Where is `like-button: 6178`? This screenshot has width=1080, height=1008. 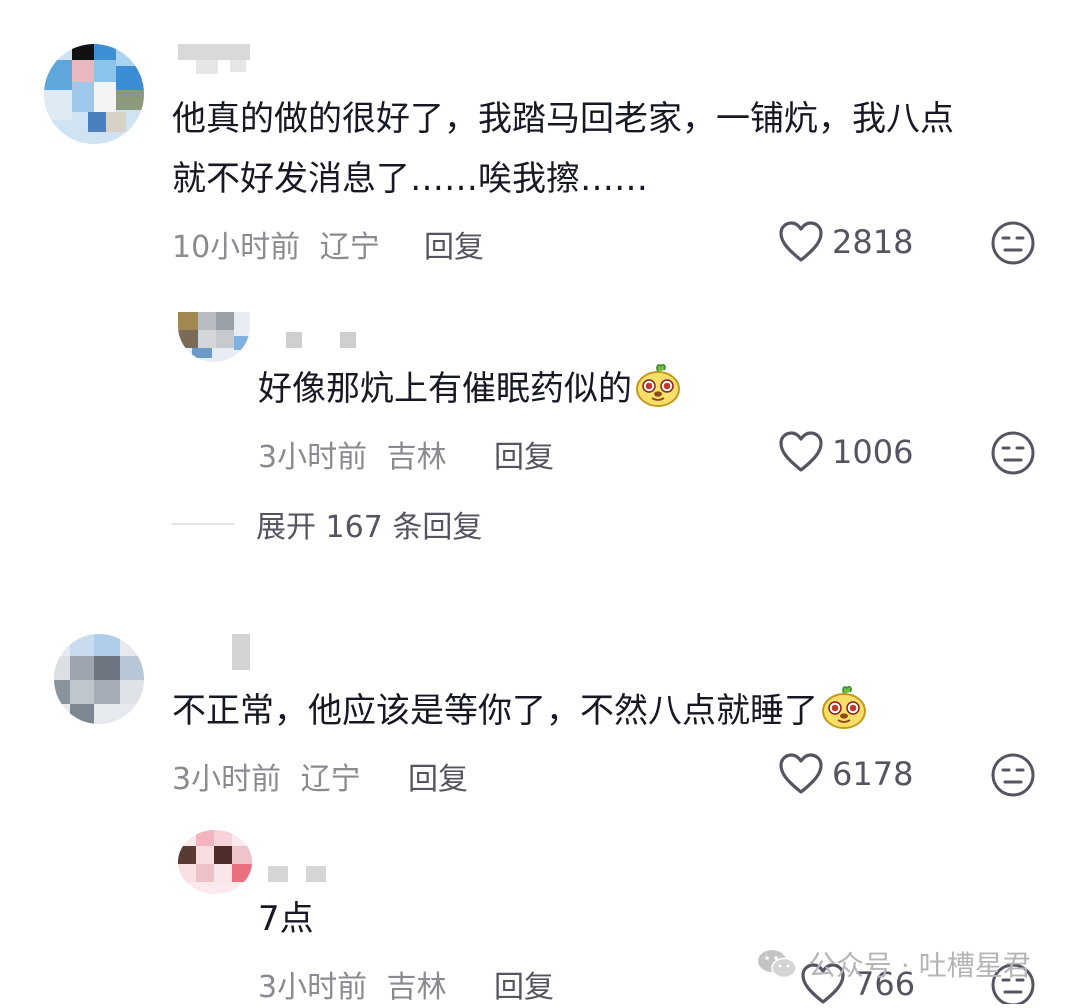
like-button: 6178 is located at coordinates (845, 774).